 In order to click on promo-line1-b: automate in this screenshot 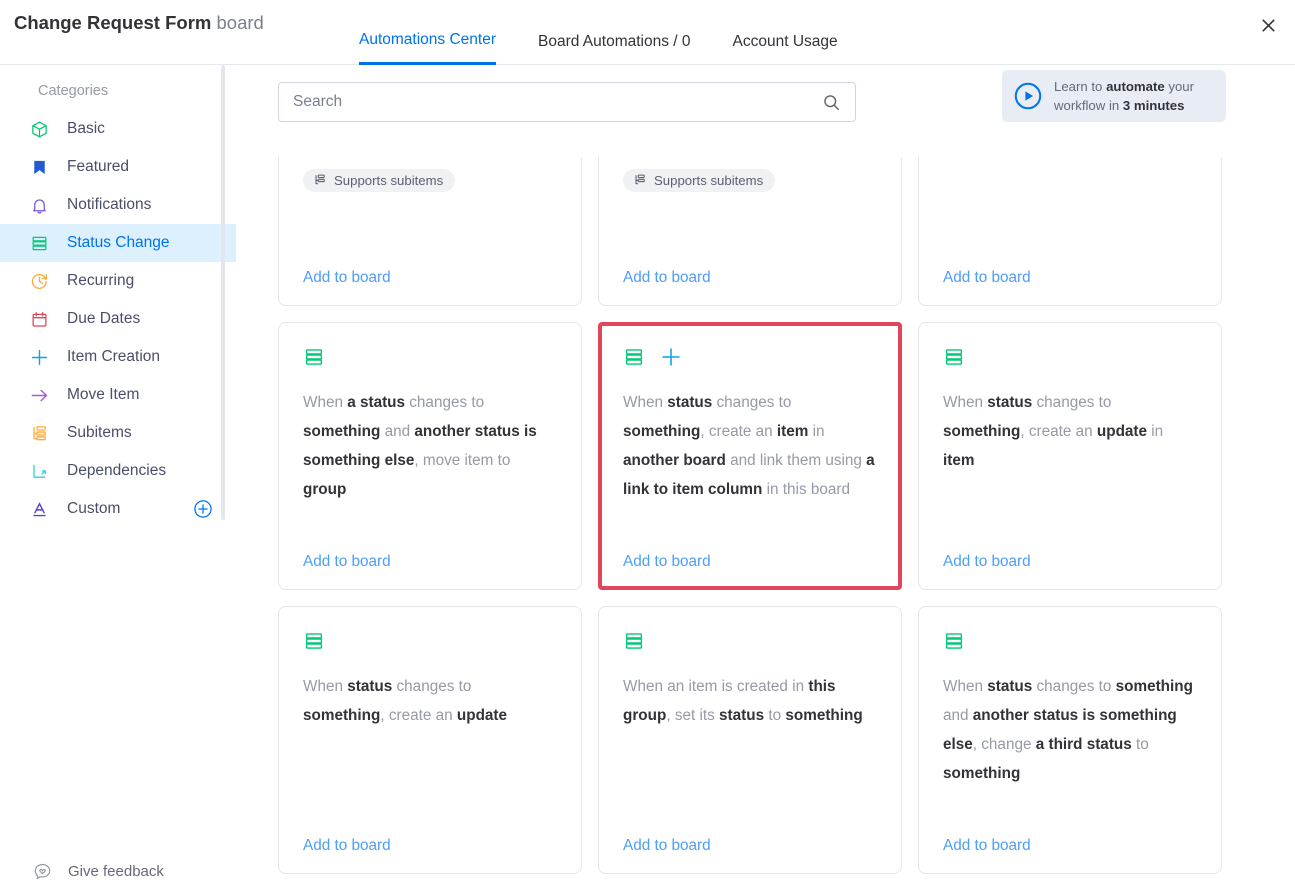, I will do `click(1135, 86)`.